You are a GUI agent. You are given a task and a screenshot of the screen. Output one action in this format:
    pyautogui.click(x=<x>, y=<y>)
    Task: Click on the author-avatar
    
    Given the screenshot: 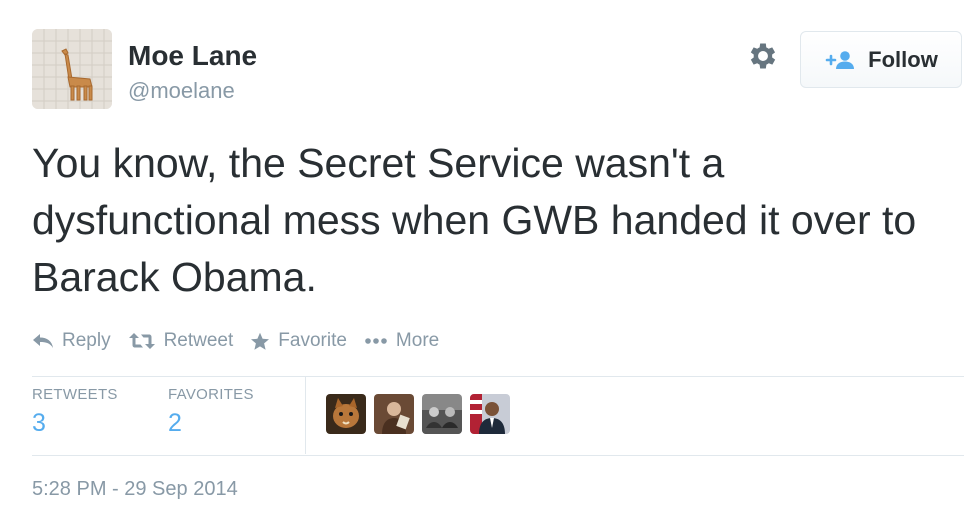 What is the action you would take?
    pyautogui.click(x=72, y=69)
    